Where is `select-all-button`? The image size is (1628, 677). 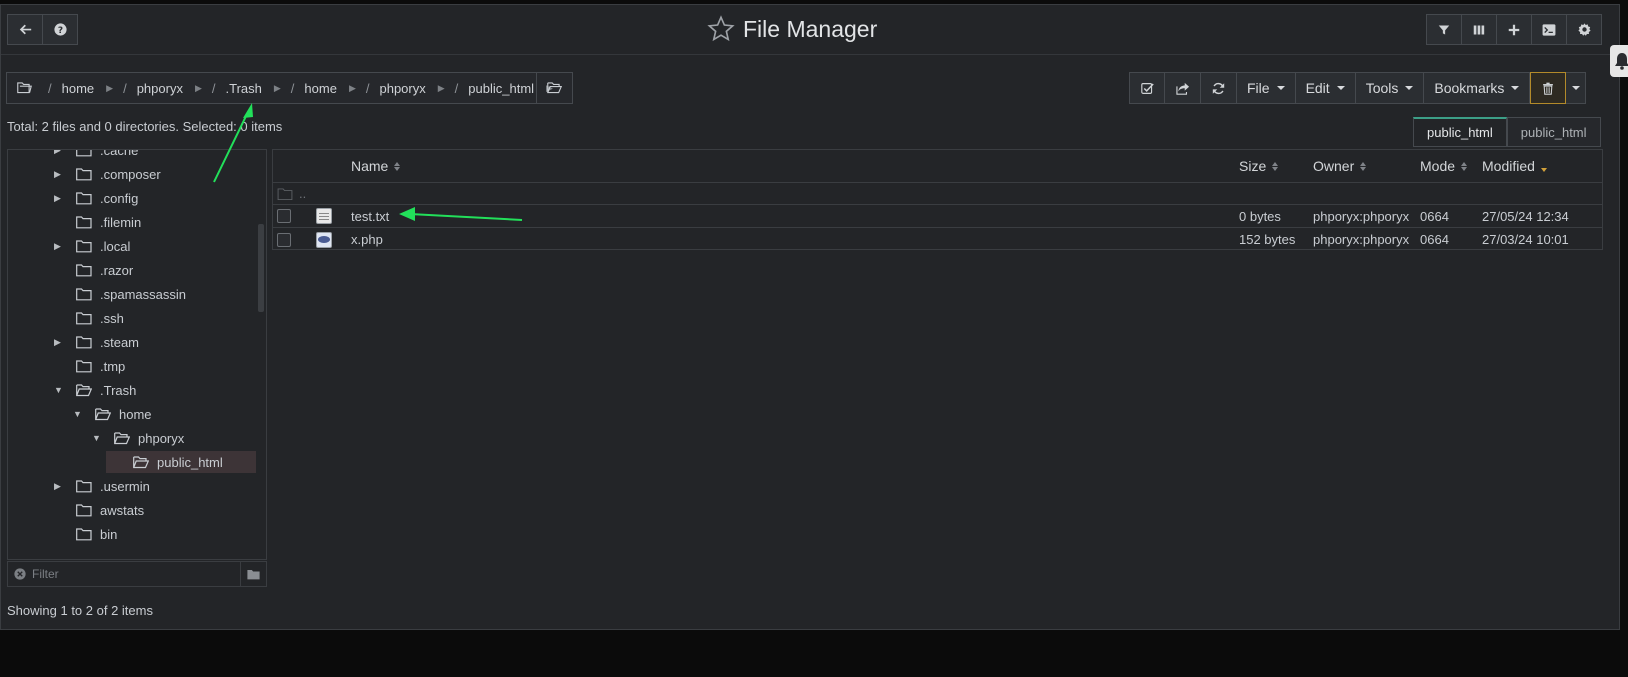
select-all-button is located at coordinates (1147, 88).